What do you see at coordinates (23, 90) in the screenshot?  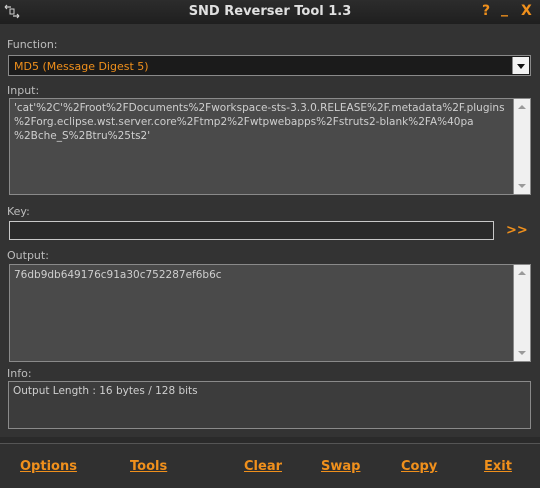 I see `input-label: Input:` at bounding box center [23, 90].